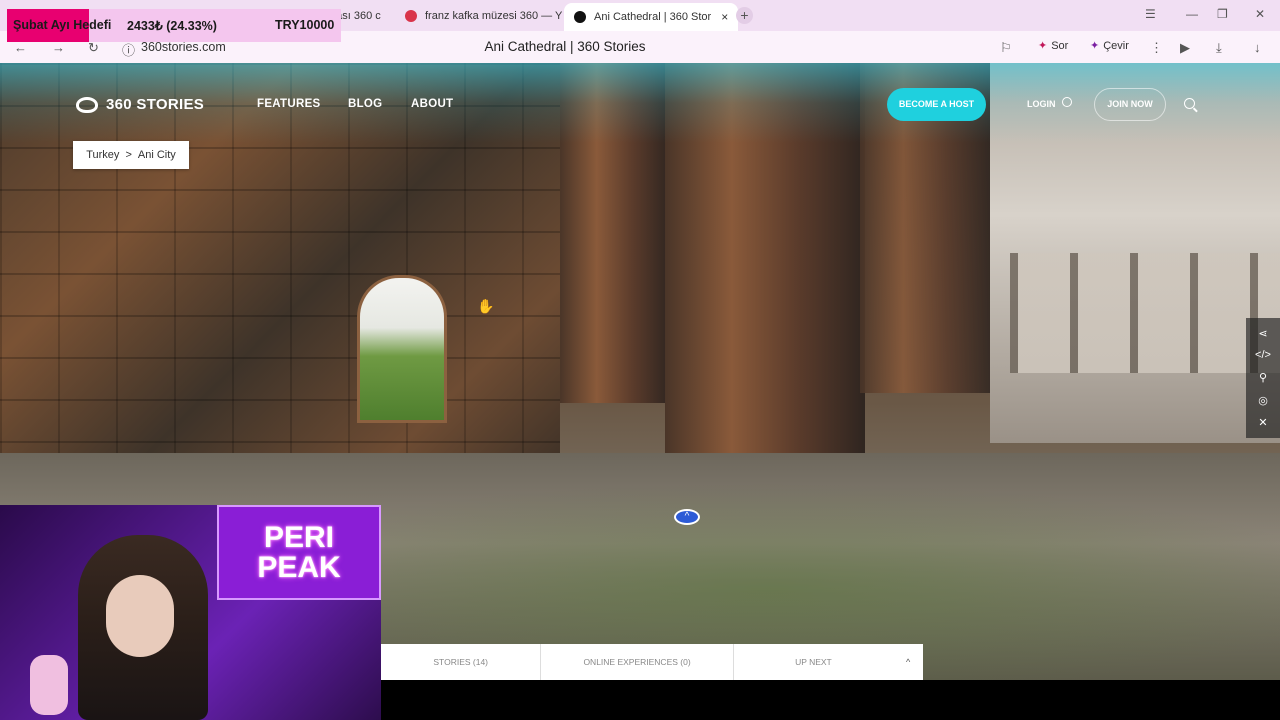 The width and height of the screenshot is (1280, 720). I want to click on navigation-hotspot-icon: ^, so click(687, 517).